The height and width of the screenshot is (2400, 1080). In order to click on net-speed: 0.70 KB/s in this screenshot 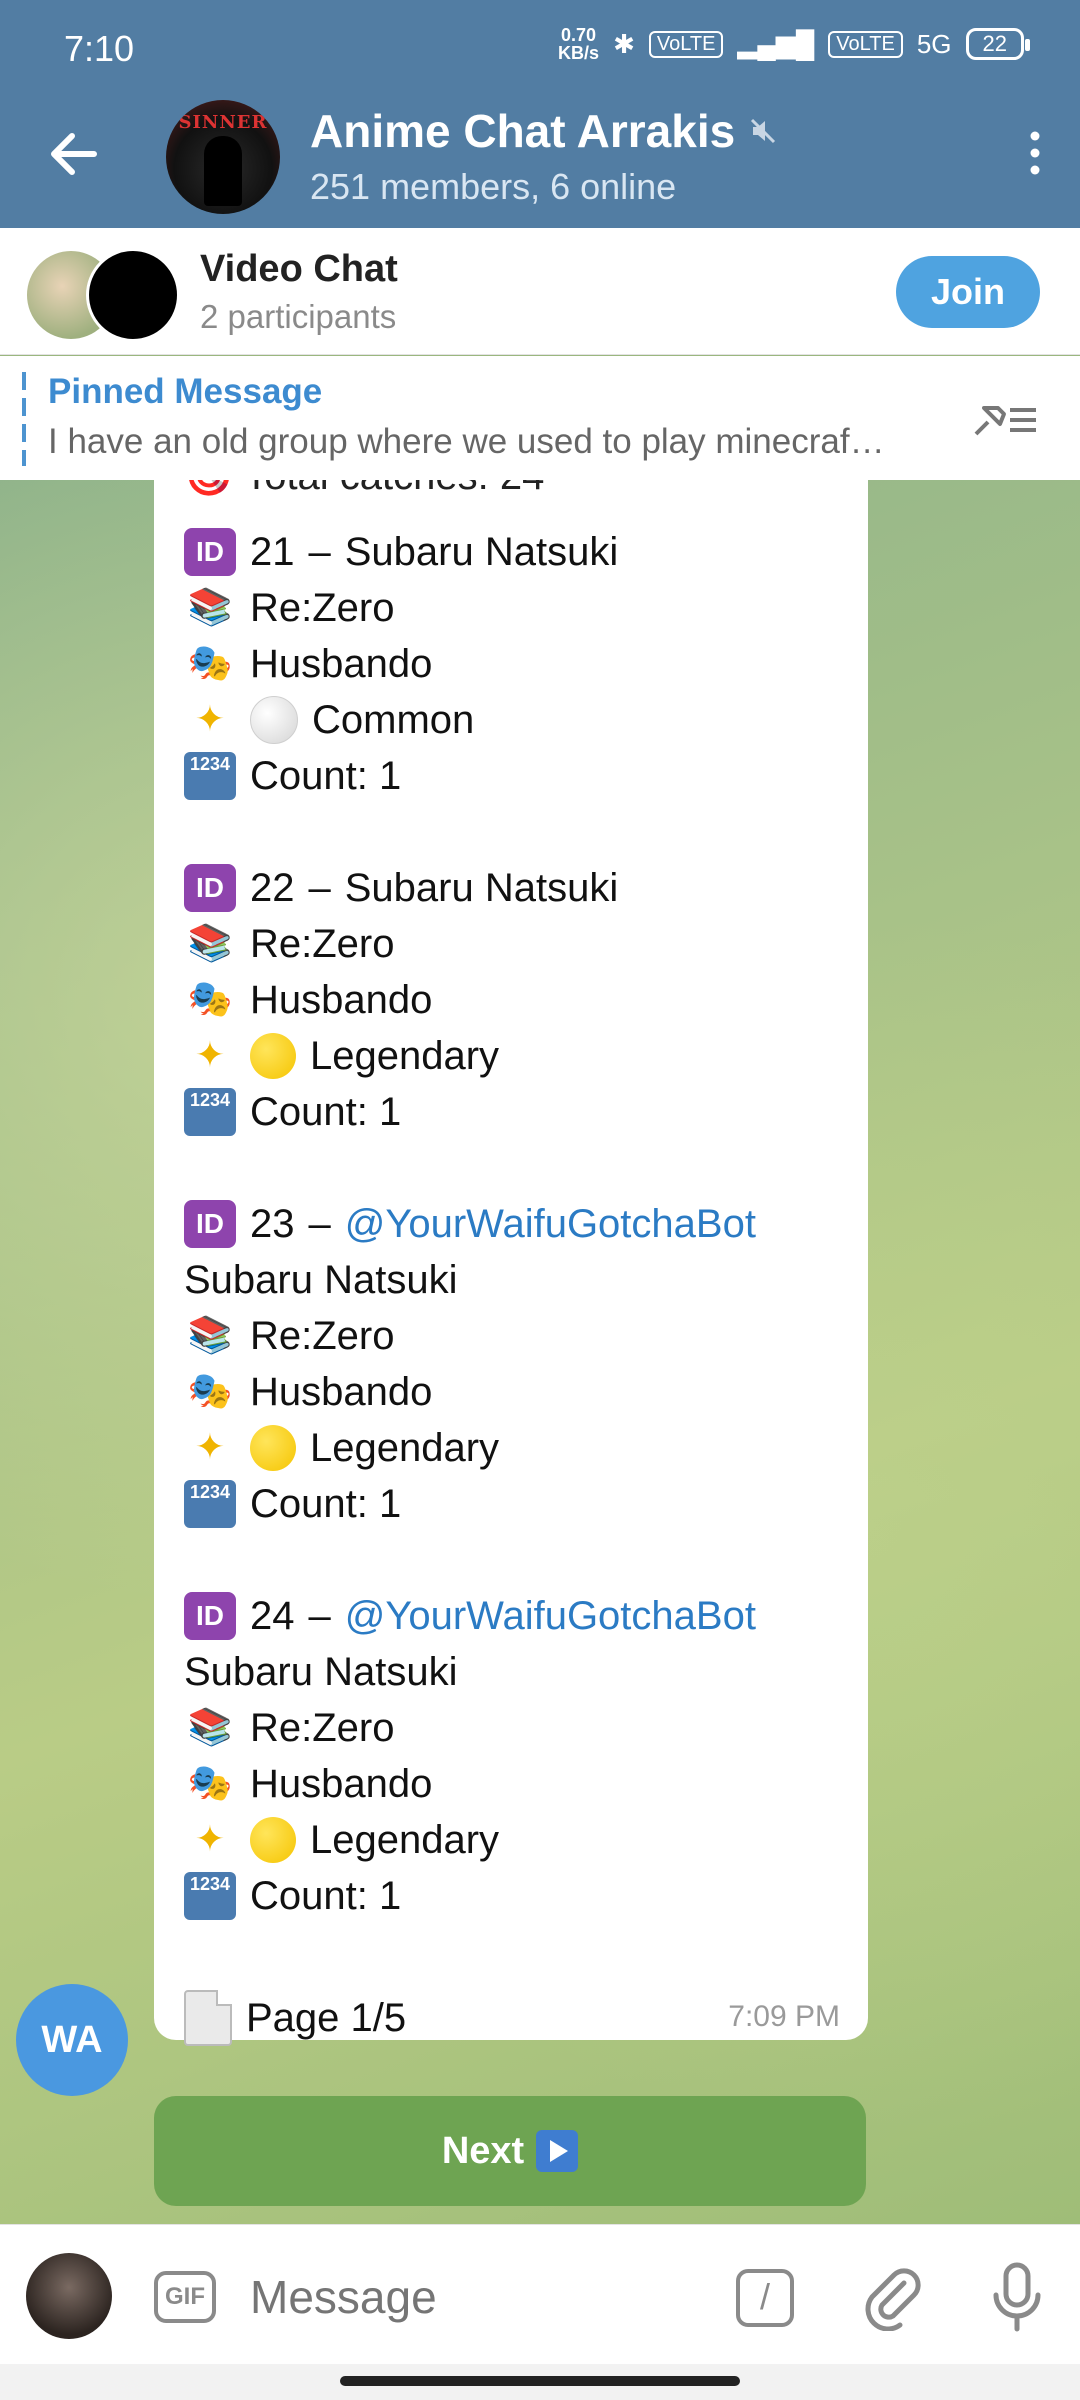, I will do `click(579, 44)`.